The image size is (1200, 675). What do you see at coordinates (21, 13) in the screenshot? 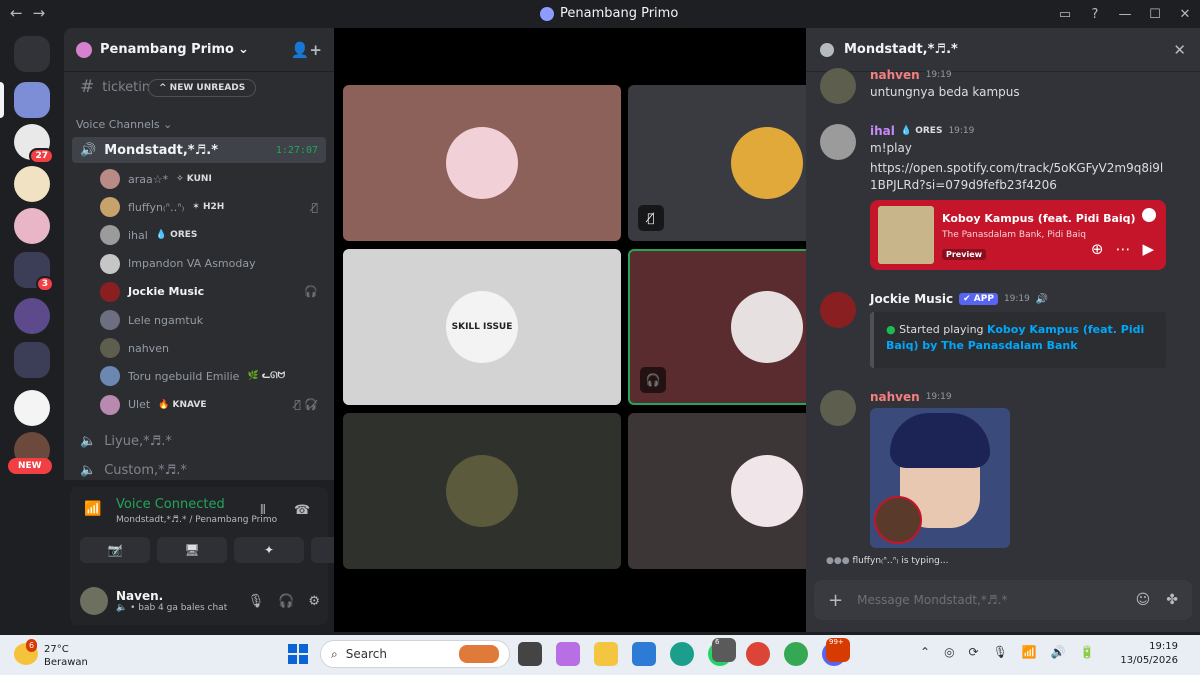
I see `back-arrow-icon: ←` at bounding box center [21, 13].